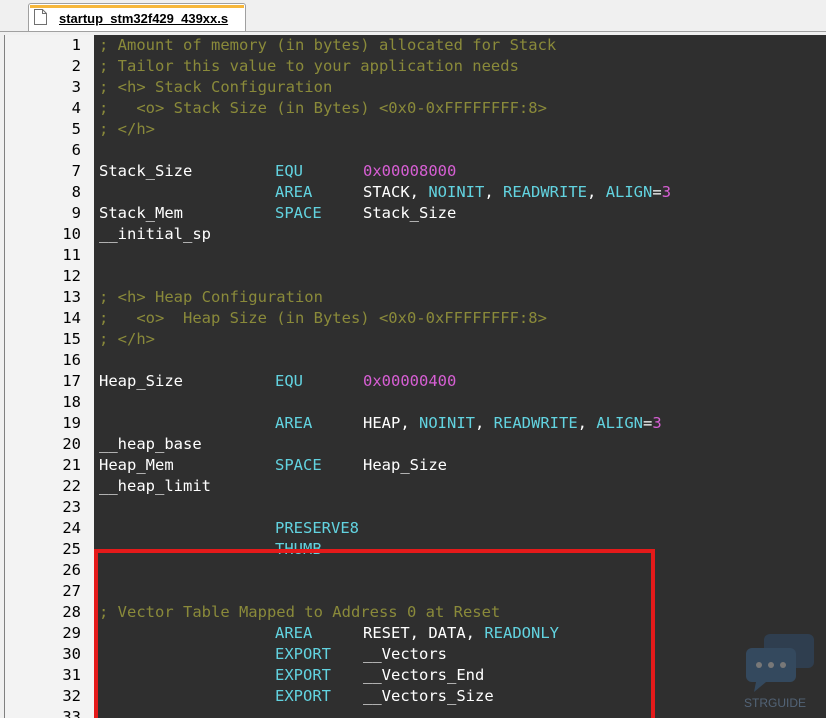 Image resolution: width=826 pixels, height=718 pixels. I want to click on line-number: 8, so click(76, 192).